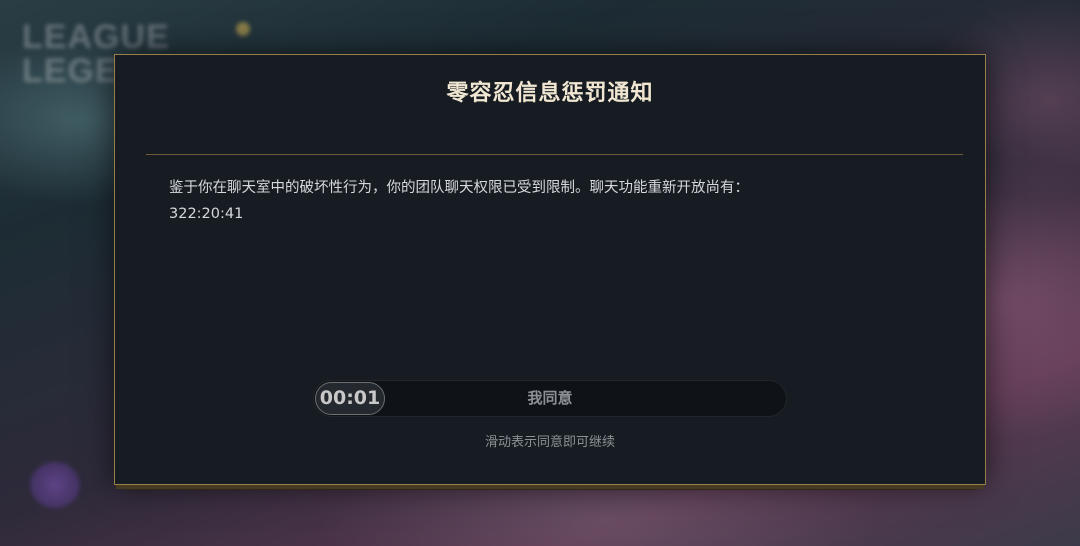  What do you see at coordinates (550, 93) in the screenshot?
I see `dialog-title: 零容忍信息惩罚通知` at bounding box center [550, 93].